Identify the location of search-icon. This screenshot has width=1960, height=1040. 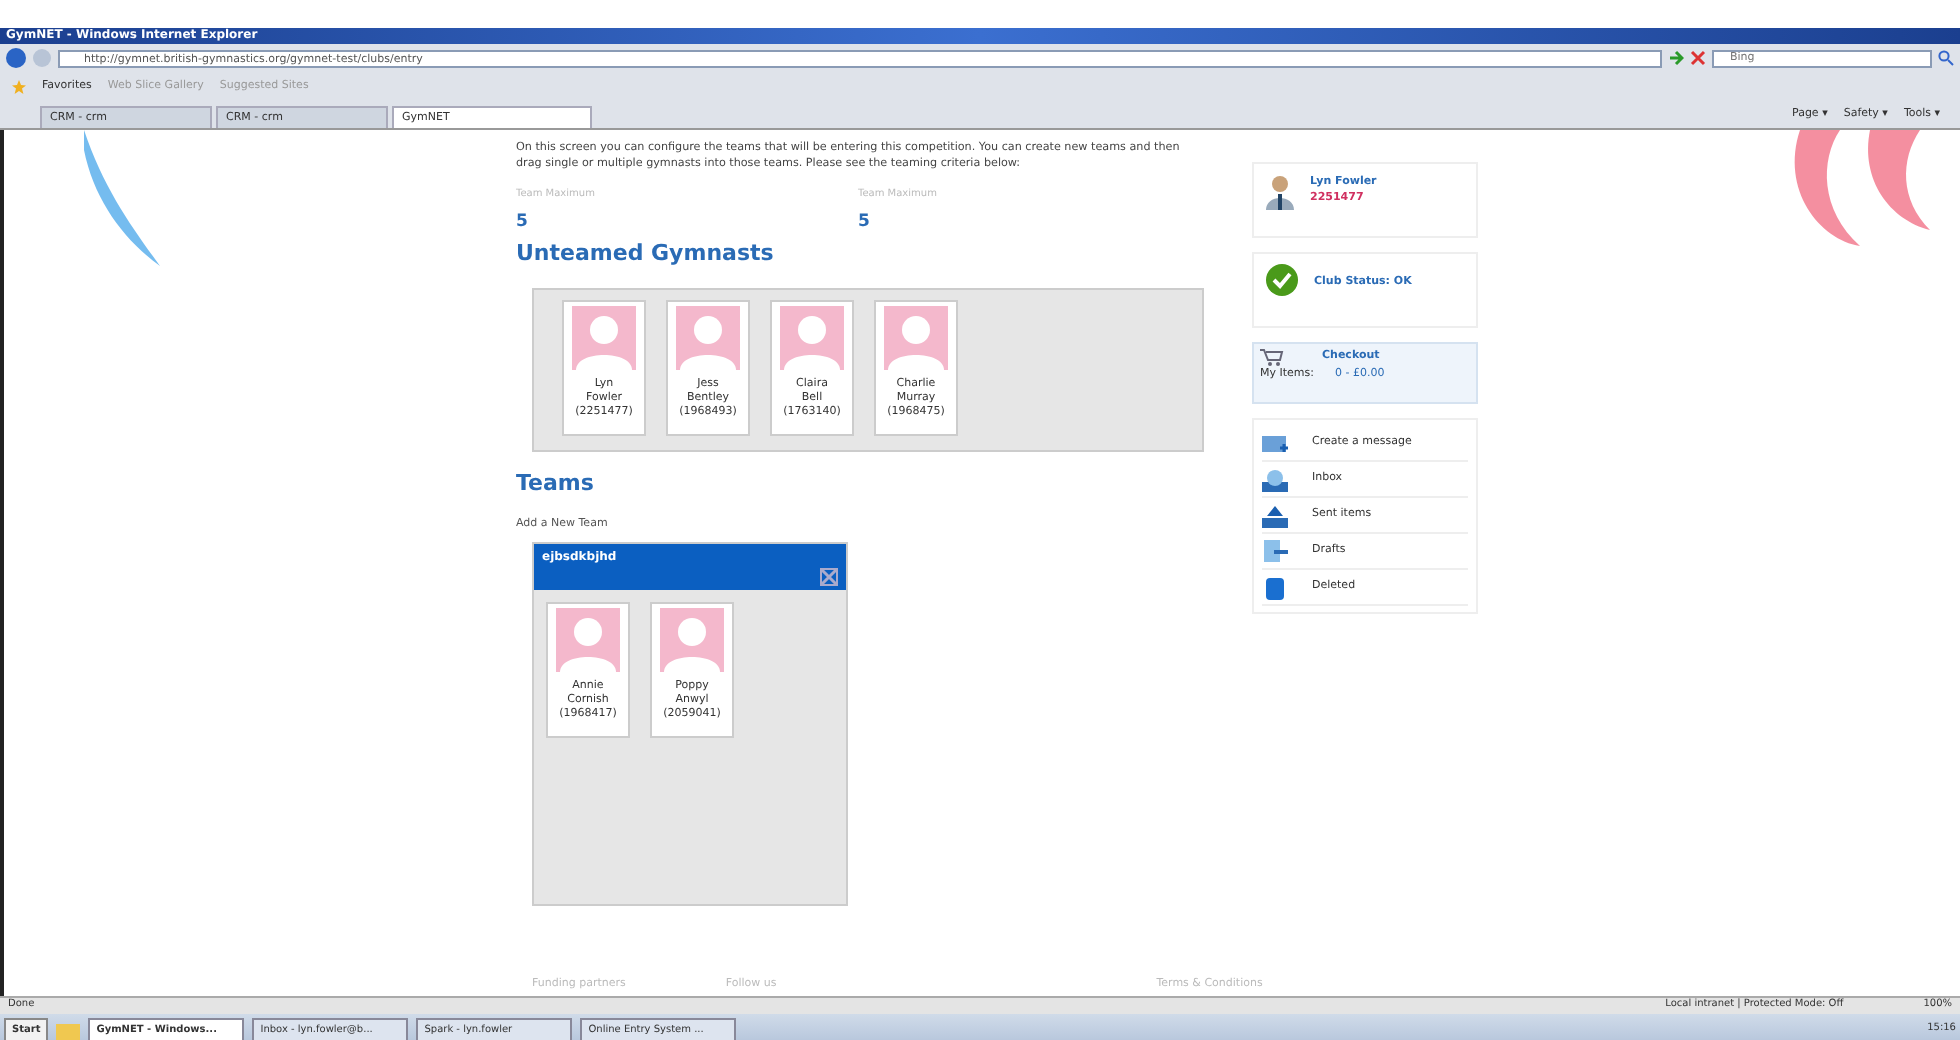
(1946, 58).